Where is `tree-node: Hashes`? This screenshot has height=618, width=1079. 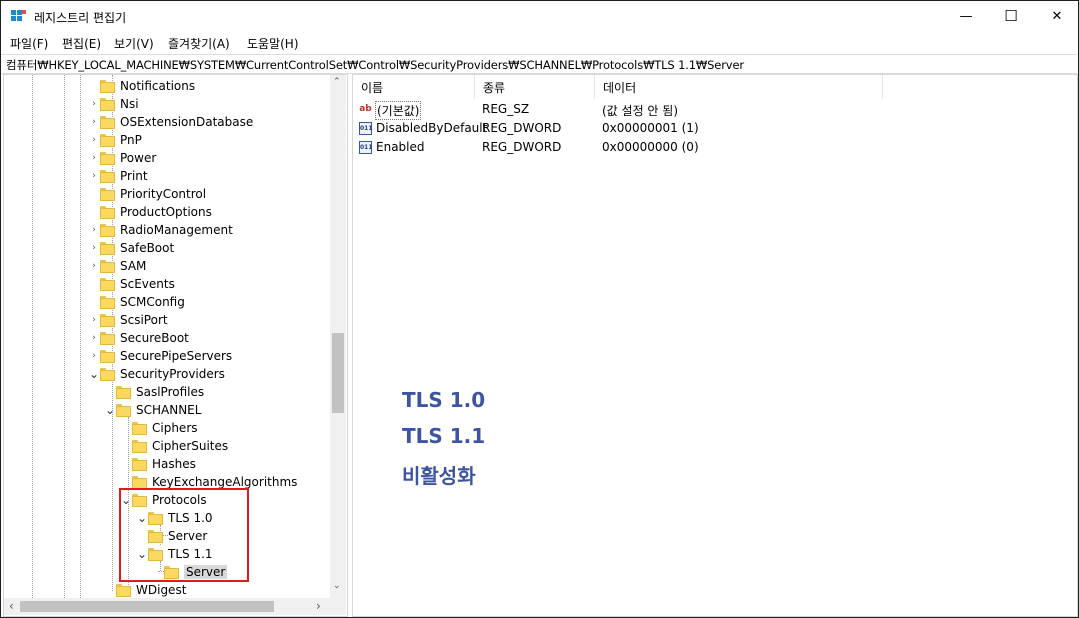 tree-node: Hashes is located at coordinates (158, 464).